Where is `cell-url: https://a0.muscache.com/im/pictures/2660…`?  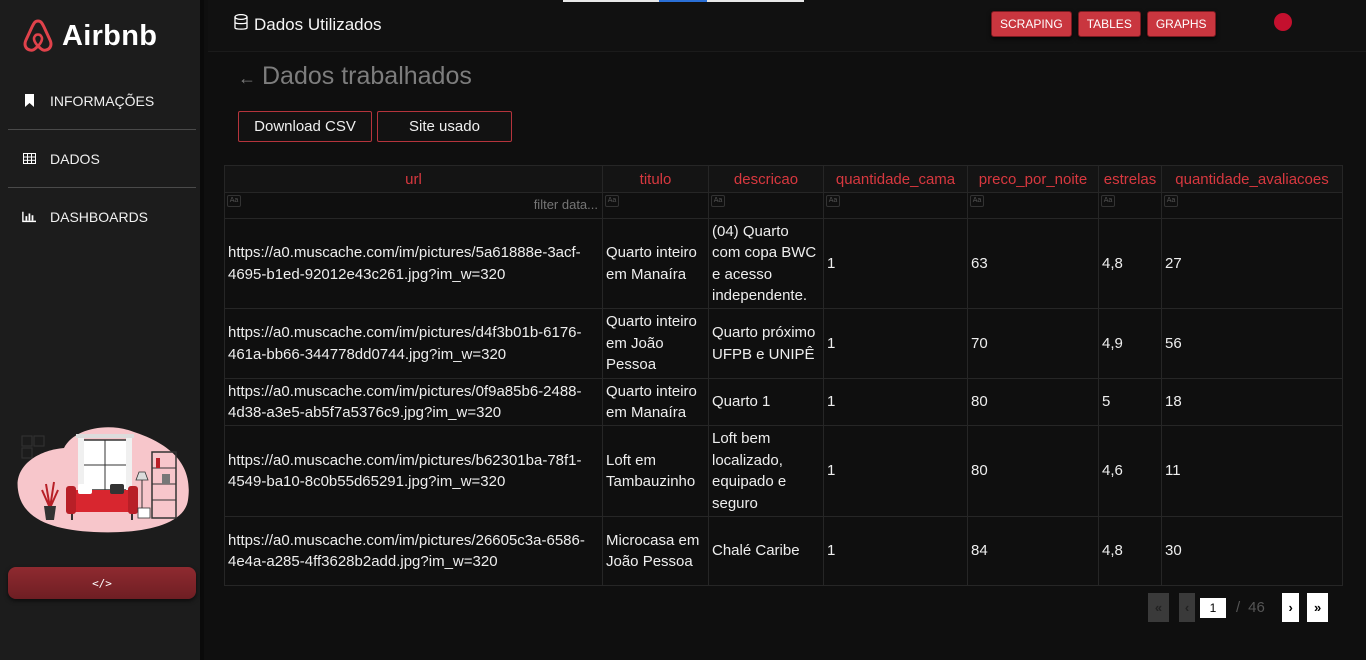 cell-url: https://a0.muscache.com/im/pictures/2660… is located at coordinates (413, 551).